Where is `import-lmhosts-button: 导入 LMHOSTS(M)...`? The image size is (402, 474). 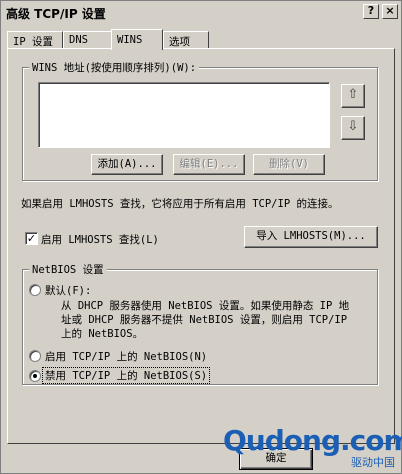 import-lmhosts-button: 导入 LMHOSTS(M)... is located at coordinates (311, 237).